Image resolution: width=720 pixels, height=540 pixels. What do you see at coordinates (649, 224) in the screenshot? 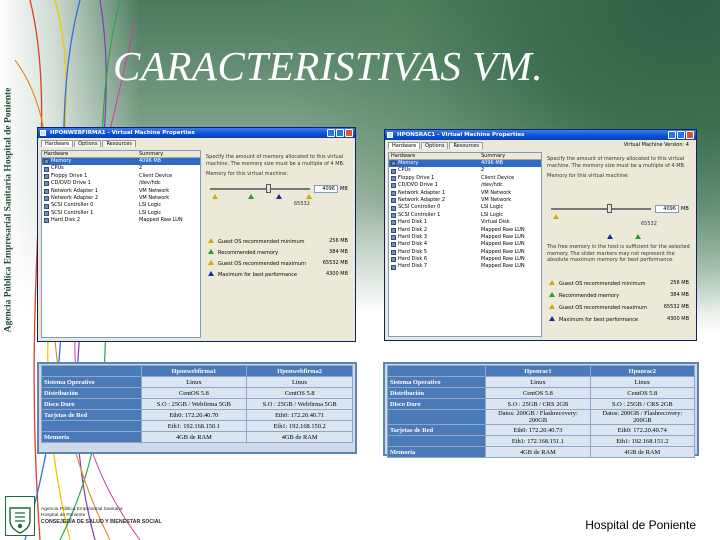
I see `slider-max-label: 65532` at bounding box center [649, 224].